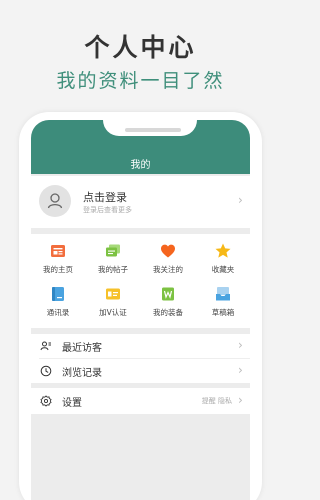 The image size is (320, 500). What do you see at coordinates (168, 294) in the screenshot?
I see `equipment-icon` at bounding box center [168, 294].